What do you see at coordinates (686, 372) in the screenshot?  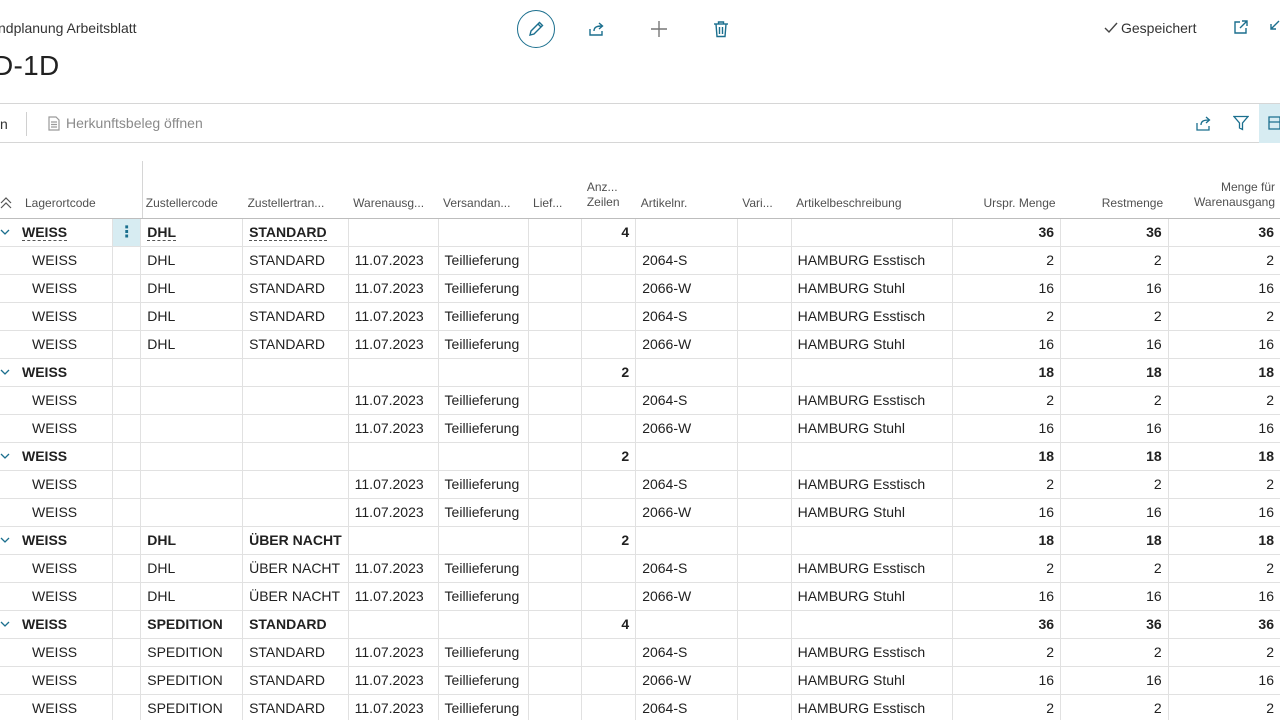 I see `cell-artikelnr` at bounding box center [686, 372].